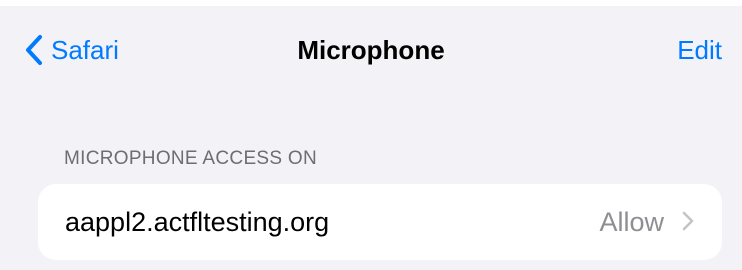  Describe the element at coordinates (631, 222) in the screenshot. I see `permission-value: Allow` at that location.